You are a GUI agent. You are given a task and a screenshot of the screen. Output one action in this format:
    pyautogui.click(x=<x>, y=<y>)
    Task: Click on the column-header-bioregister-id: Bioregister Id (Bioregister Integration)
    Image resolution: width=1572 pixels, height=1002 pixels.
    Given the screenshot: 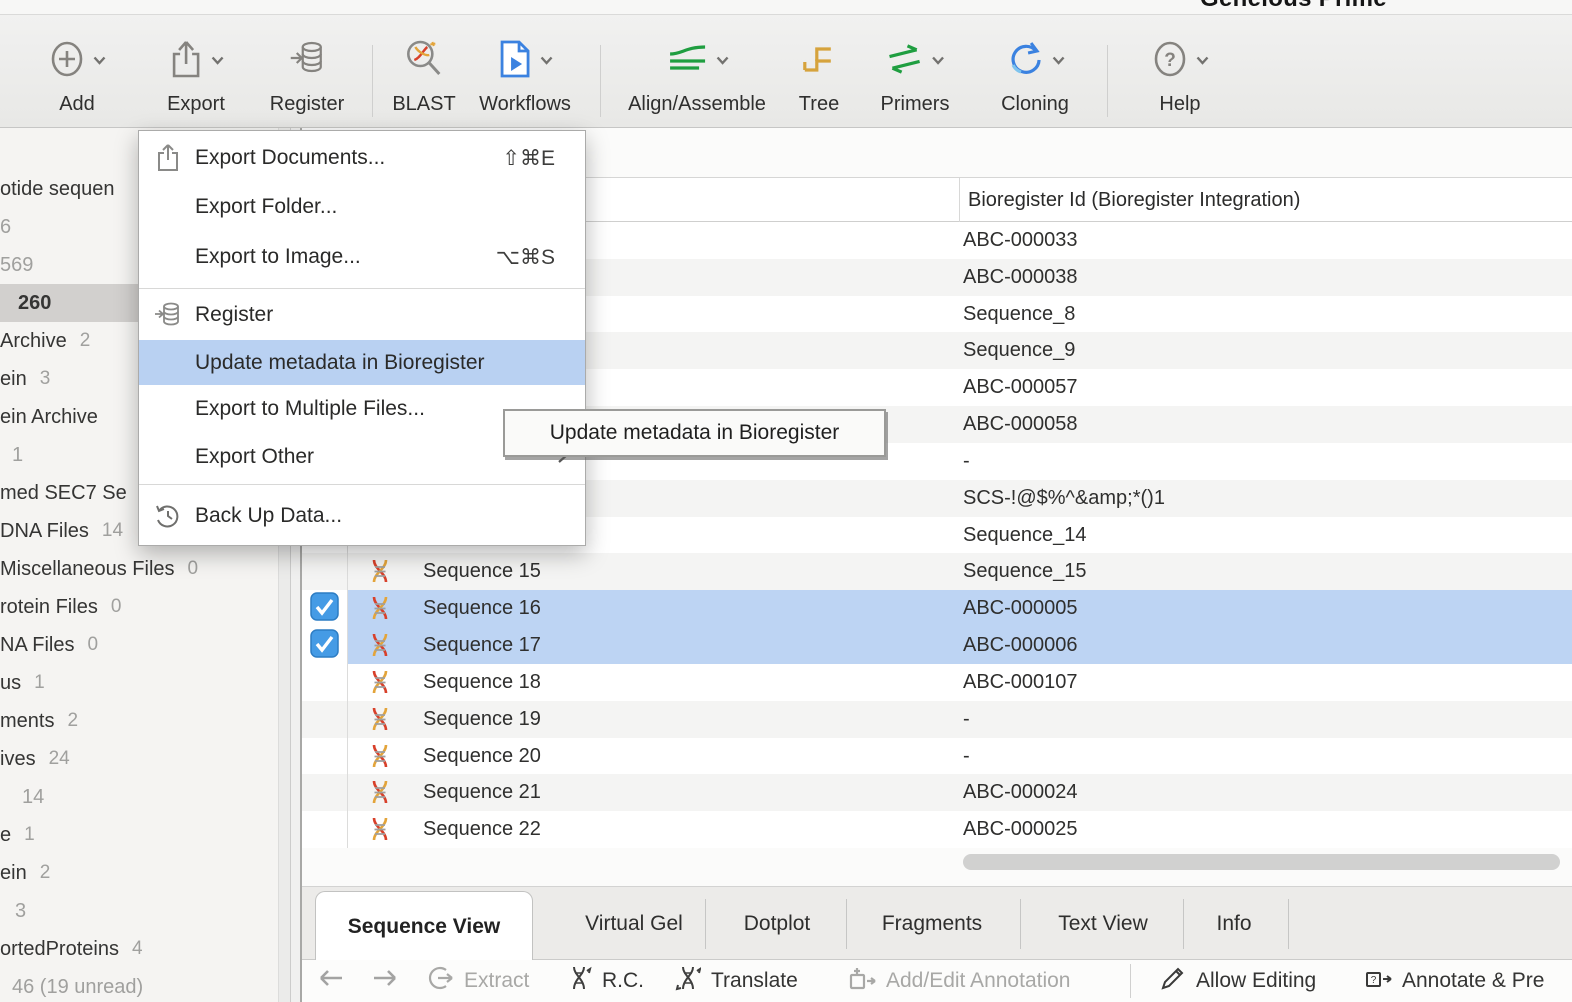 What is the action you would take?
    pyautogui.click(x=1134, y=200)
    